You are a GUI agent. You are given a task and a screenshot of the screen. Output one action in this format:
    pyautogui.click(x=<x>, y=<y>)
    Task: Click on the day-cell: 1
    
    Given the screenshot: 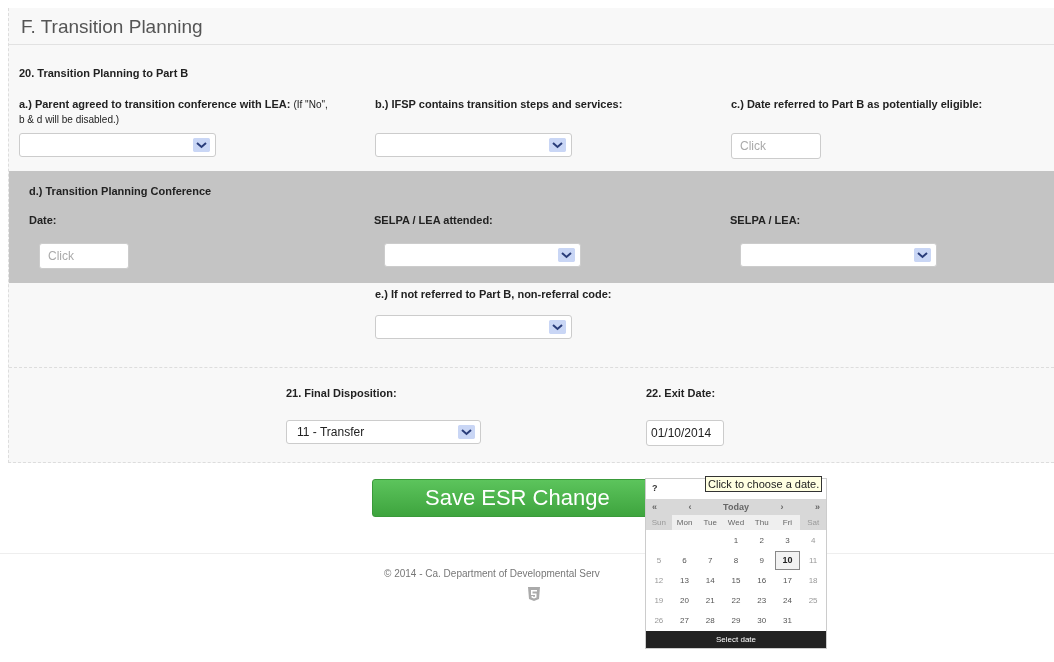 What is the action you would take?
    pyautogui.click(x=736, y=540)
    